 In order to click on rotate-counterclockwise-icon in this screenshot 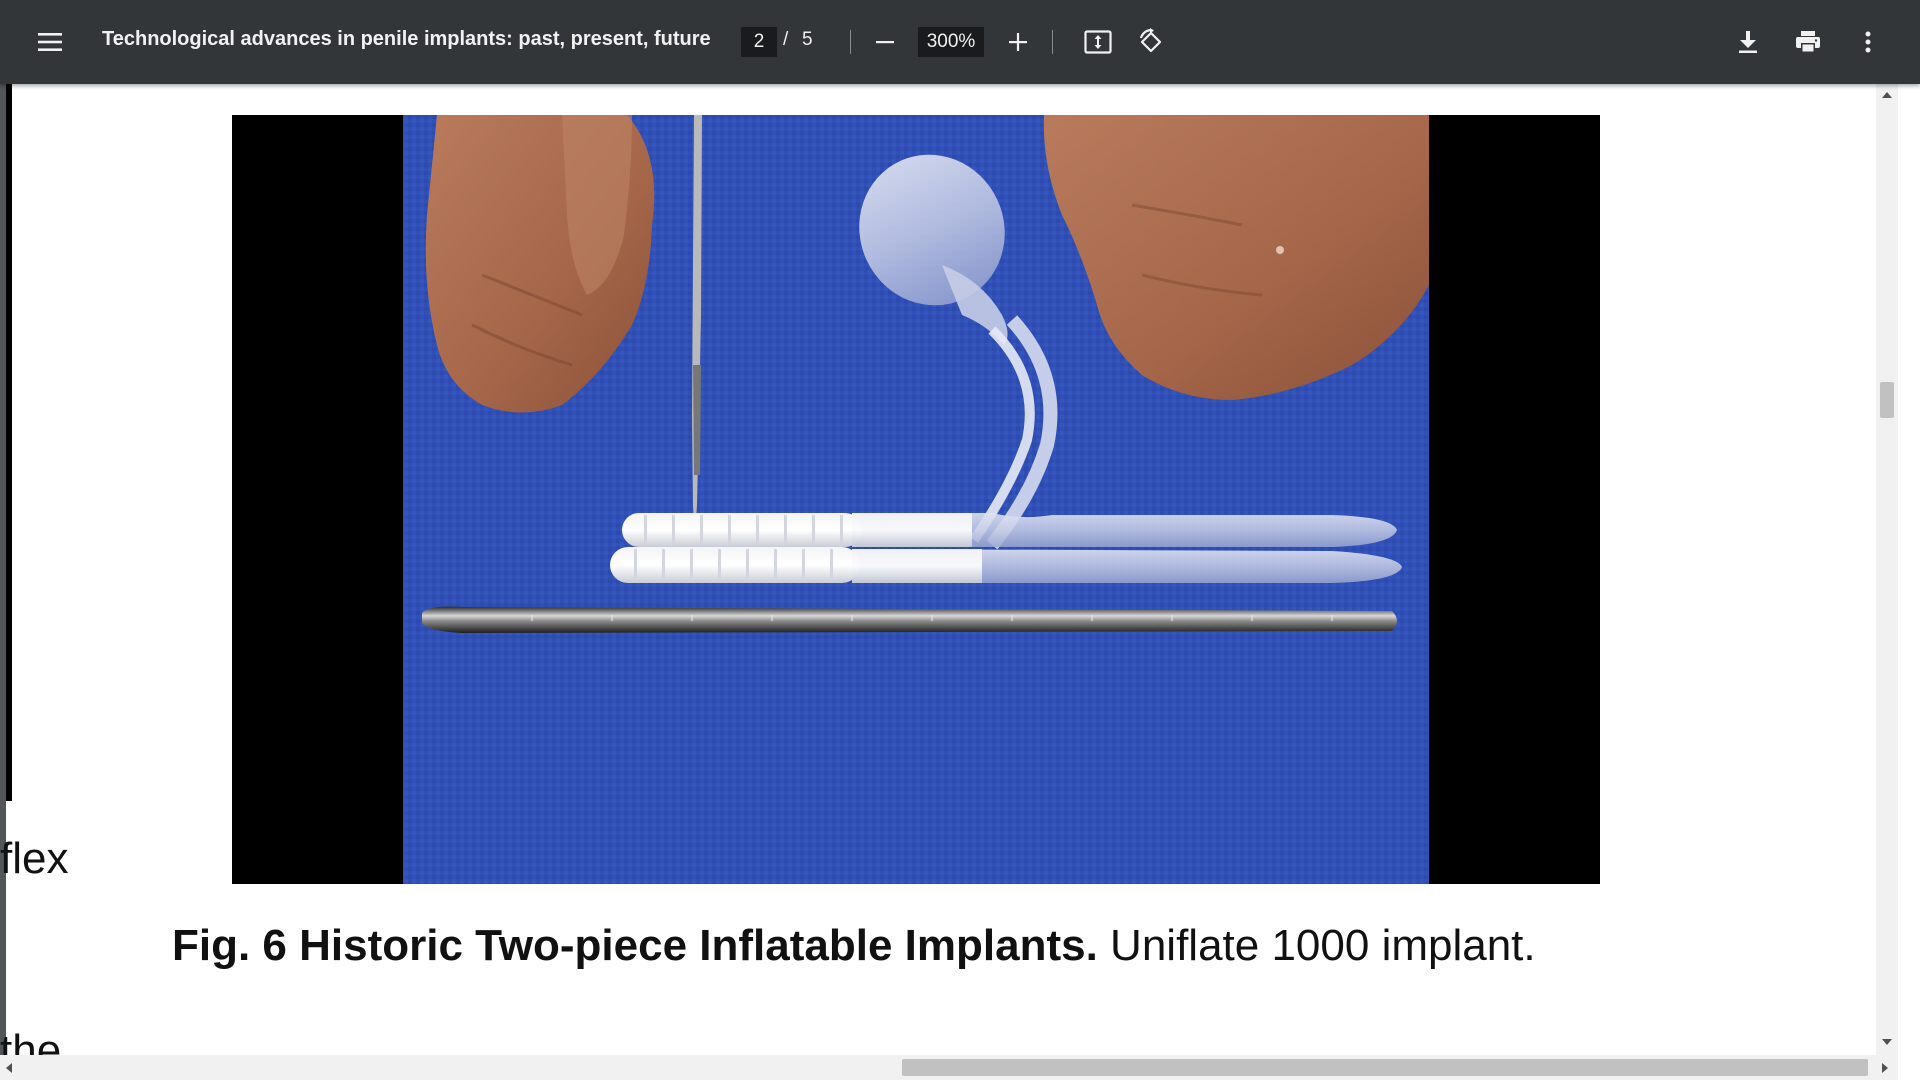, I will do `click(1150, 40)`.